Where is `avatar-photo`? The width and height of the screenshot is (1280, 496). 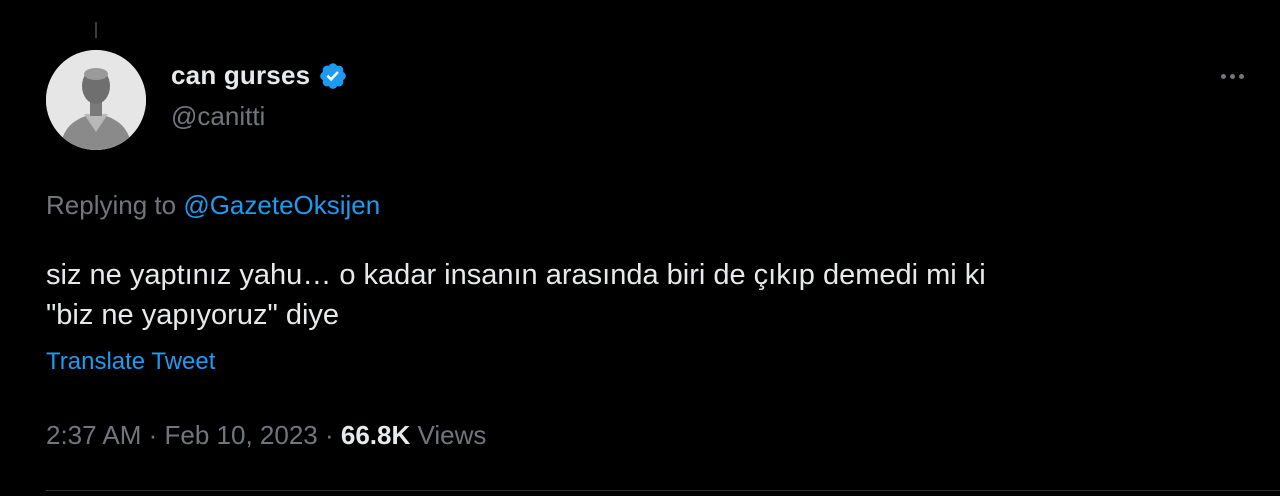 avatar-photo is located at coordinates (96, 100).